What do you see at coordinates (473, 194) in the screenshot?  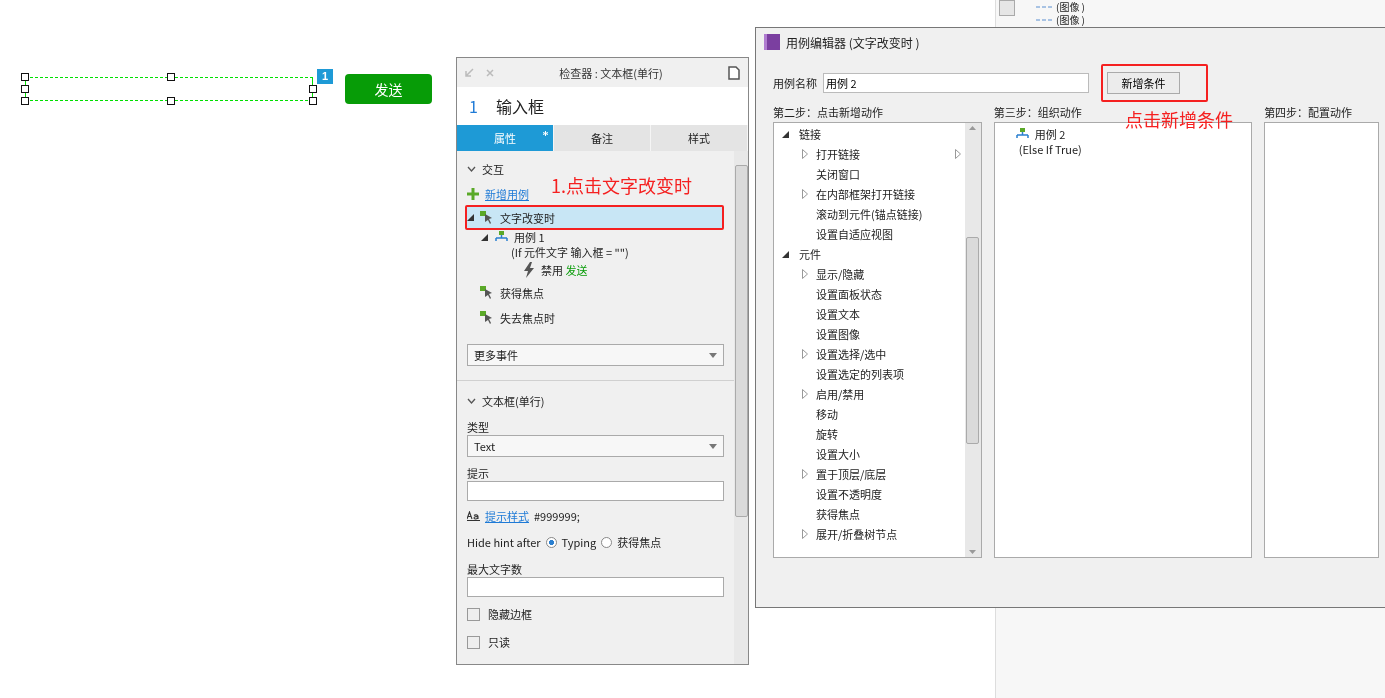 I see `plus-icon` at bounding box center [473, 194].